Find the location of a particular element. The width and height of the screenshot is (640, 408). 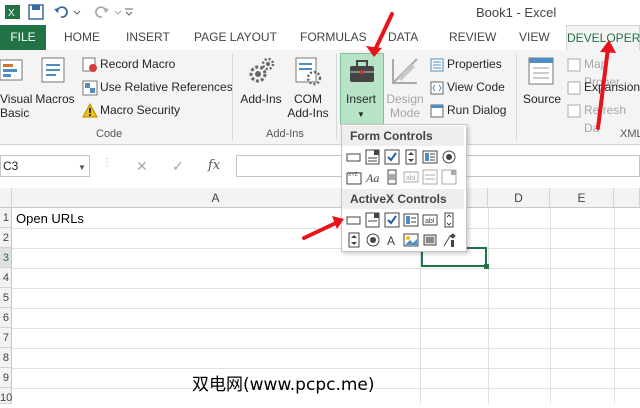

insert-dropdown-caret-icon: ▼ is located at coordinates (361, 115).